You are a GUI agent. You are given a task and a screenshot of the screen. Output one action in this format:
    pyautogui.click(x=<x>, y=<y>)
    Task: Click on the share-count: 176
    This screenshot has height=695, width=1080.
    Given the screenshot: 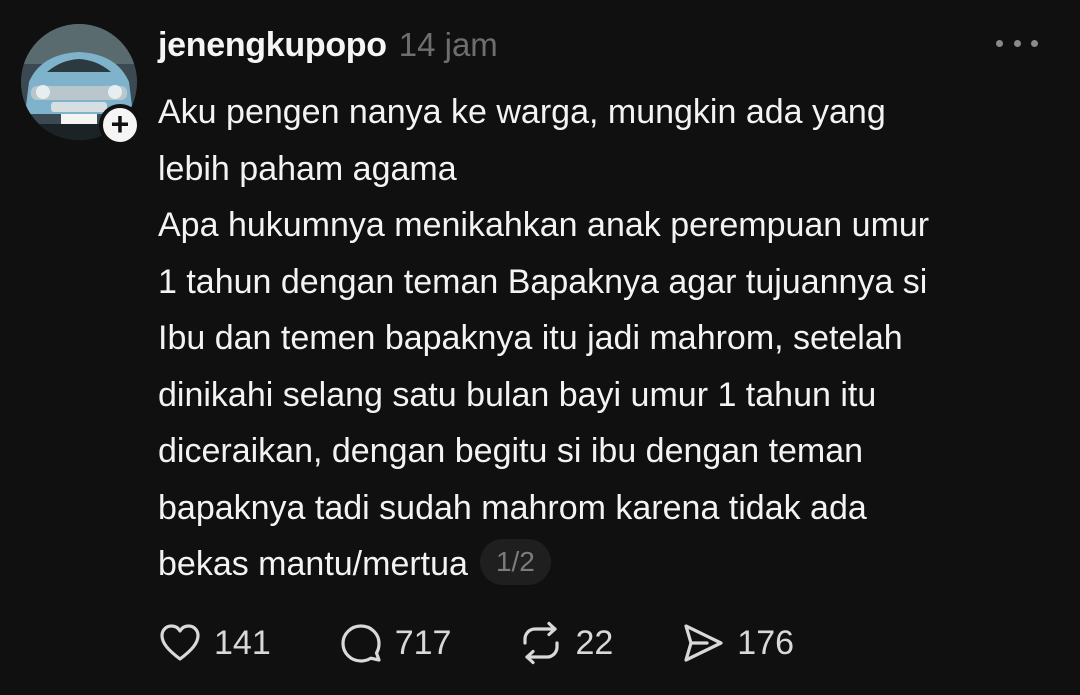 What is the action you would take?
    pyautogui.click(x=766, y=642)
    